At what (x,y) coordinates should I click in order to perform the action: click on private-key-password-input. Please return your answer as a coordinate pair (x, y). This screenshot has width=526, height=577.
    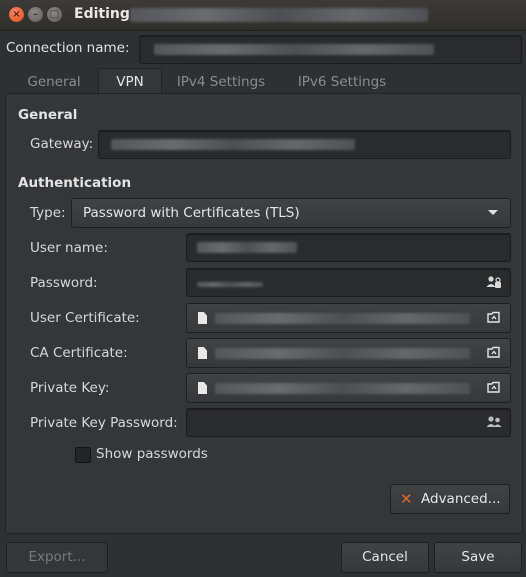
    Looking at the image, I should click on (348, 422).